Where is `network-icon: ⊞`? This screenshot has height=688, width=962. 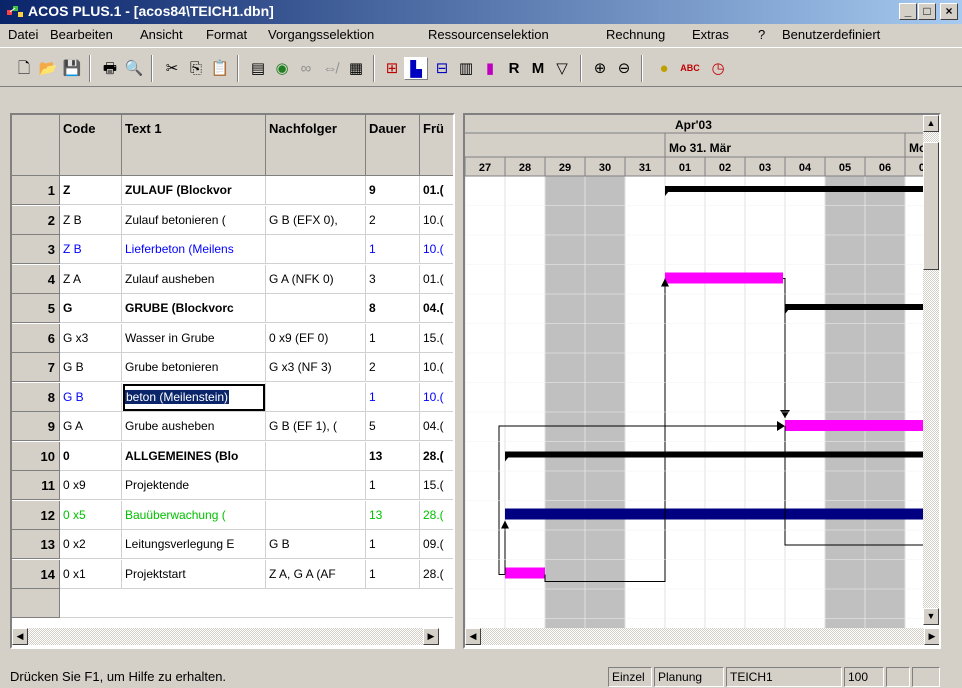 network-icon: ⊞ is located at coordinates (392, 68).